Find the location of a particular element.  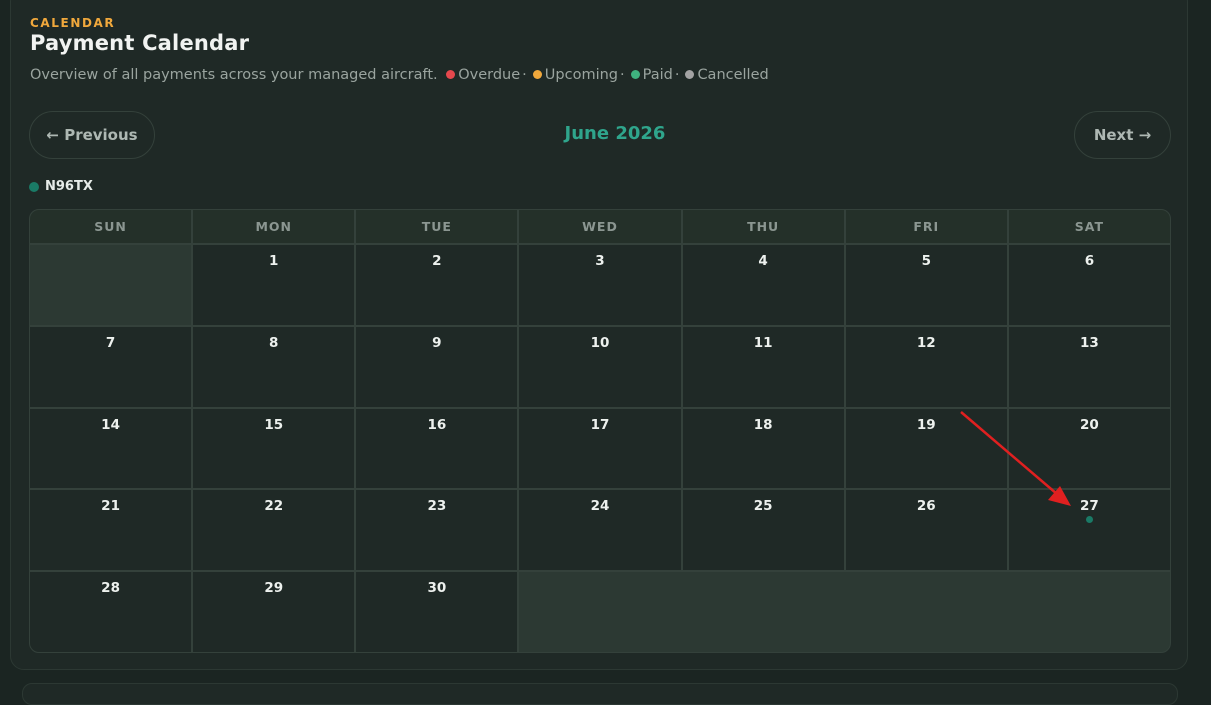

day-cell-16: 16 is located at coordinates (437, 448).